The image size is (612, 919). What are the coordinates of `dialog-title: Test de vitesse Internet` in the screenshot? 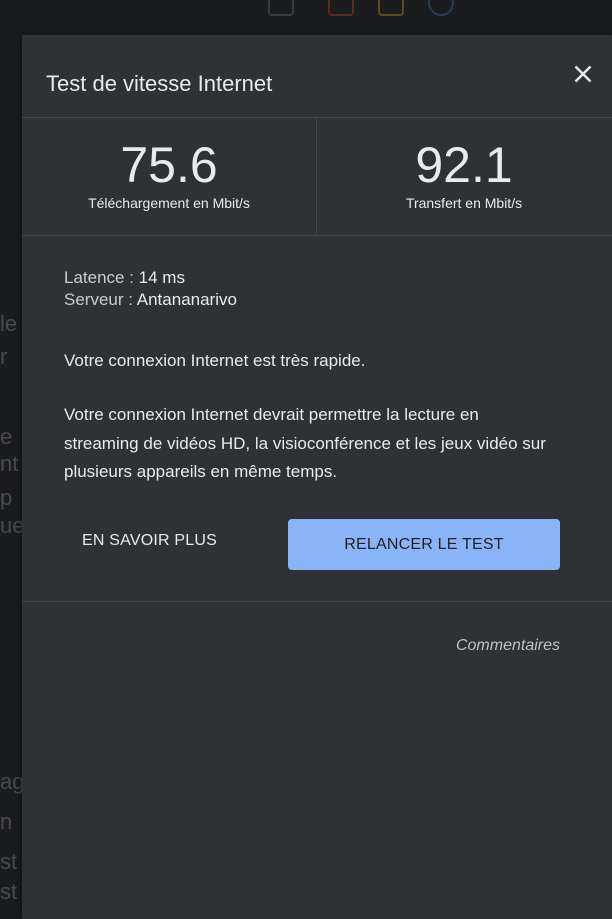 It's located at (159, 83).